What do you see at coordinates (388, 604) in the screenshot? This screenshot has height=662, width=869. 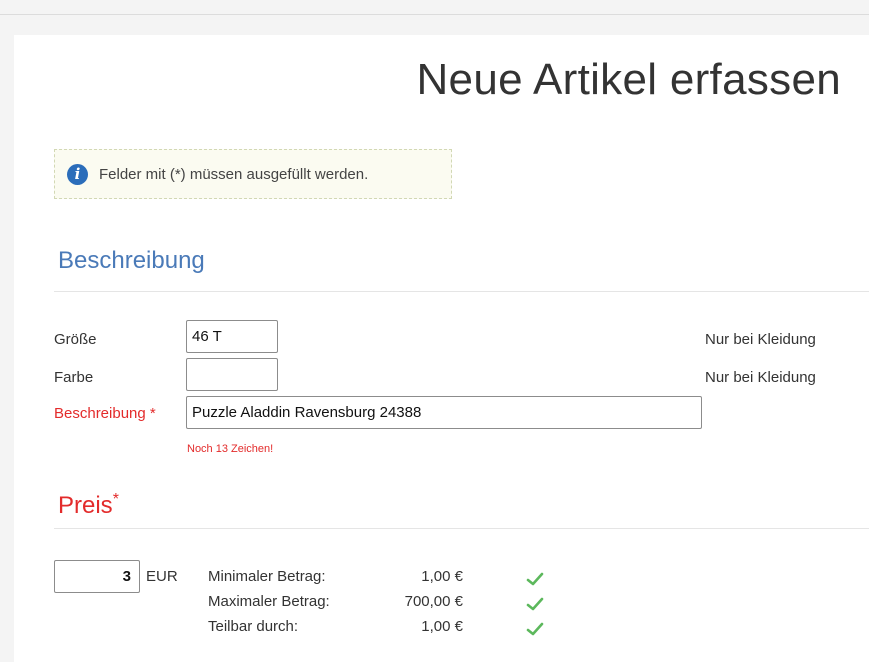 I see `price-rule-max: Maximaler Betrag: 700,00 €` at bounding box center [388, 604].